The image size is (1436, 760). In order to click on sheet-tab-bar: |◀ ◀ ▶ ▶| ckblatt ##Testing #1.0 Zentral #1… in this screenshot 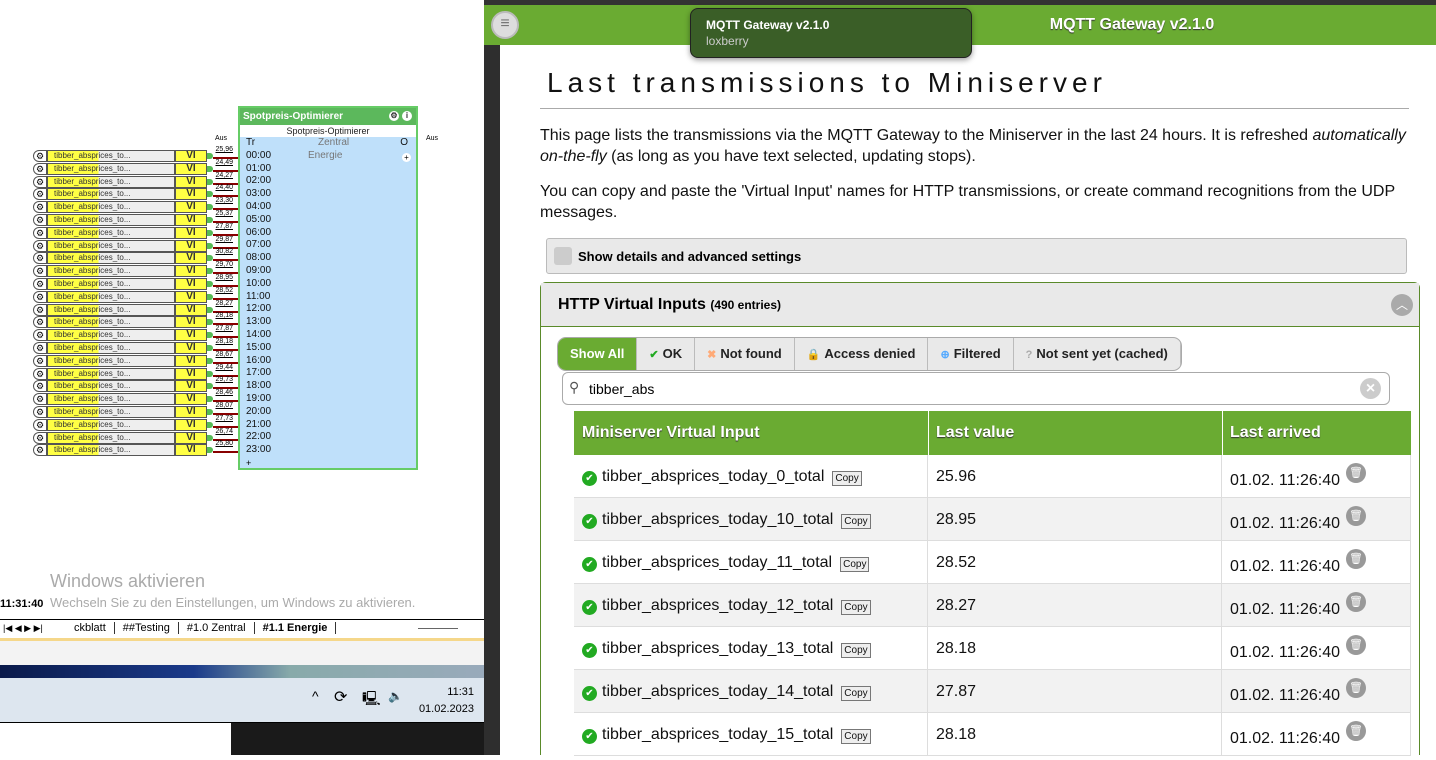, I will do `click(242, 628)`.